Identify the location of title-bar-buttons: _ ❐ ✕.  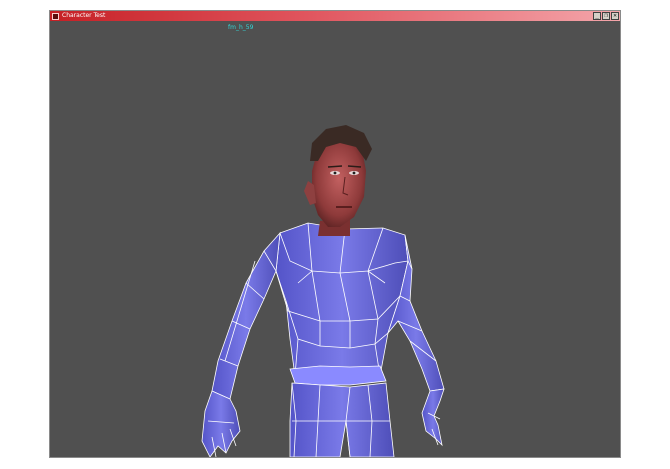
(606, 16).